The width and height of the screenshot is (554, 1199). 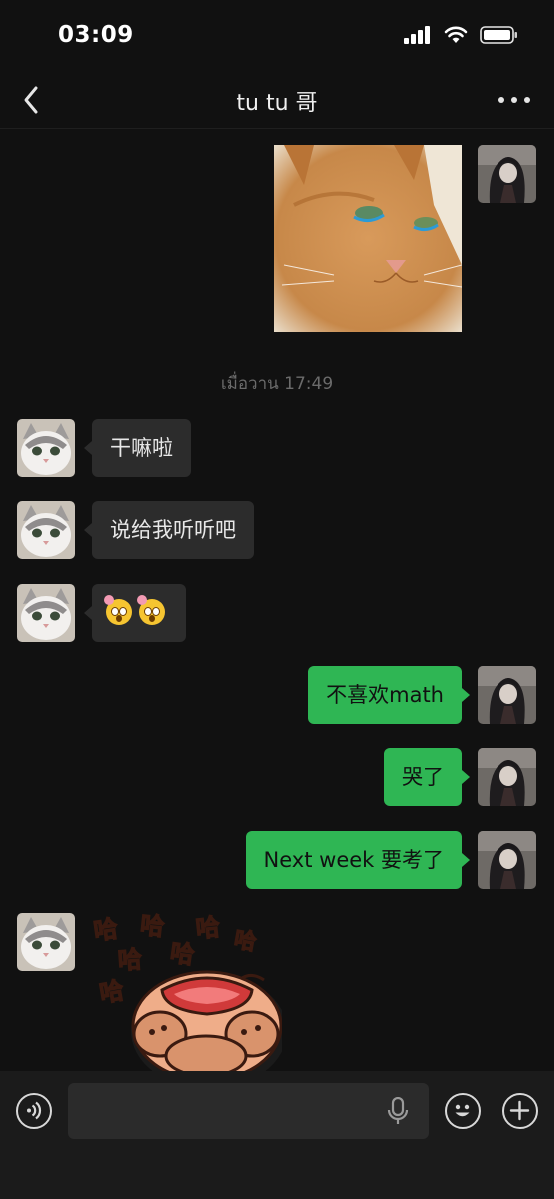 I want to click on status-icons, so click(x=461, y=35).